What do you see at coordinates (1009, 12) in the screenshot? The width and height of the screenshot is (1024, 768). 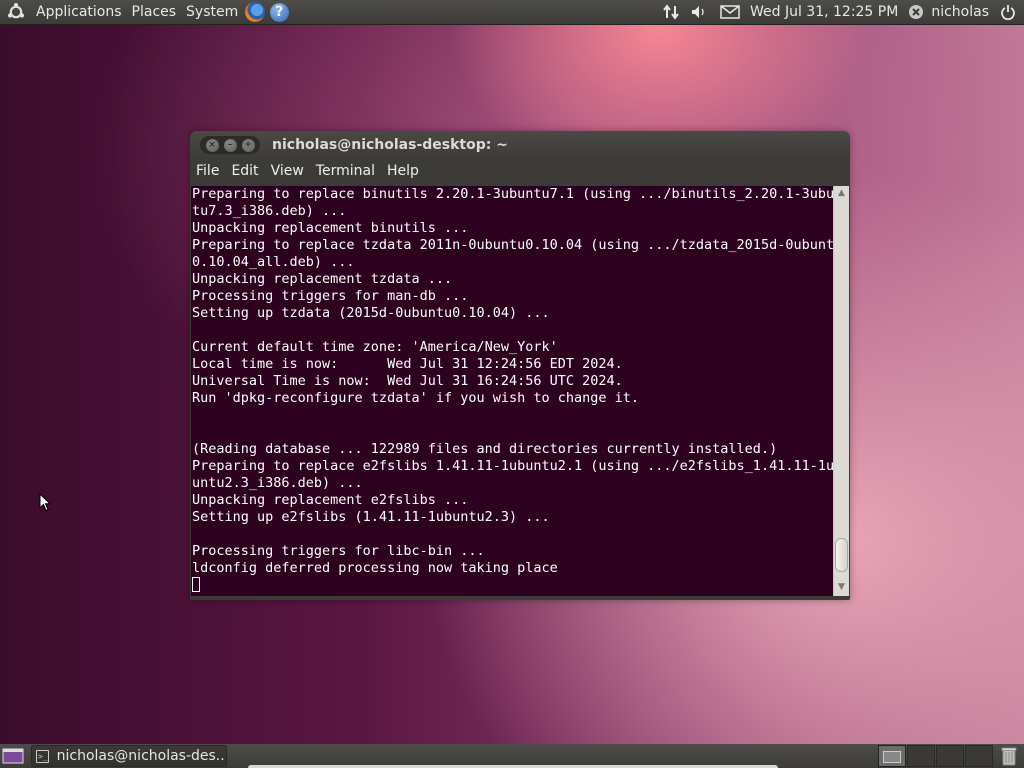 I see `power-icon` at bounding box center [1009, 12].